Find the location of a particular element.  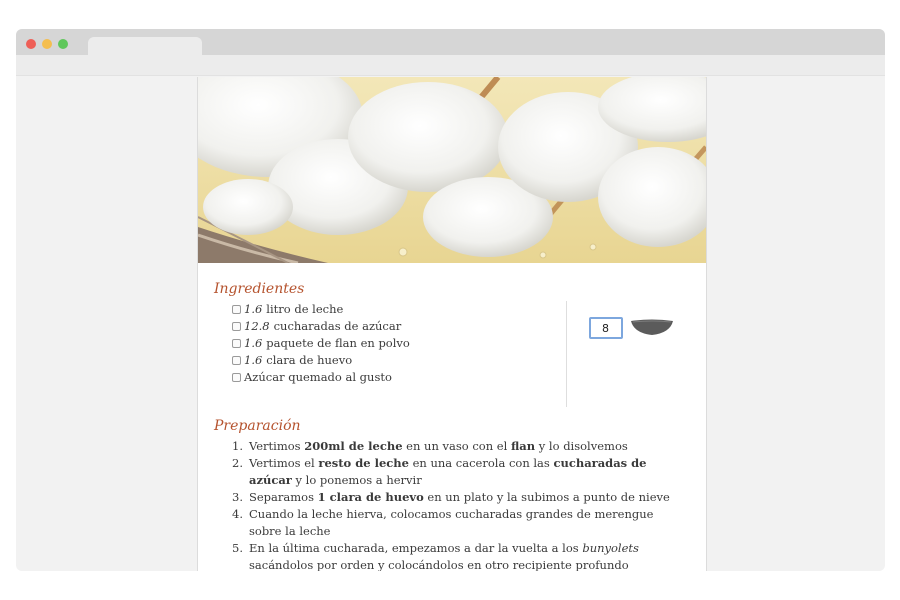

step-italic: bunyolets is located at coordinates (610, 548).